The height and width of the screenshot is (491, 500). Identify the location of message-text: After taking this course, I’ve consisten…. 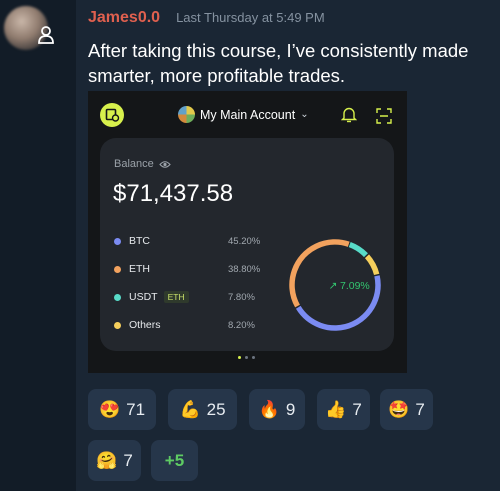
(278, 63).